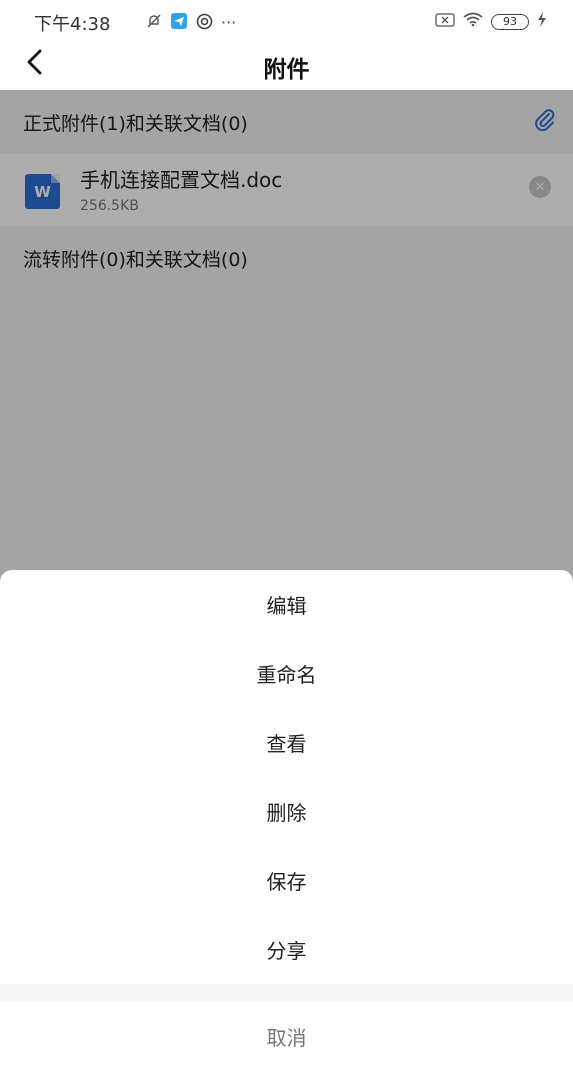 Image resolution: width=573 pixels, height=1072 pixels. I want to click on action-view: 查看, so click(286, 742).